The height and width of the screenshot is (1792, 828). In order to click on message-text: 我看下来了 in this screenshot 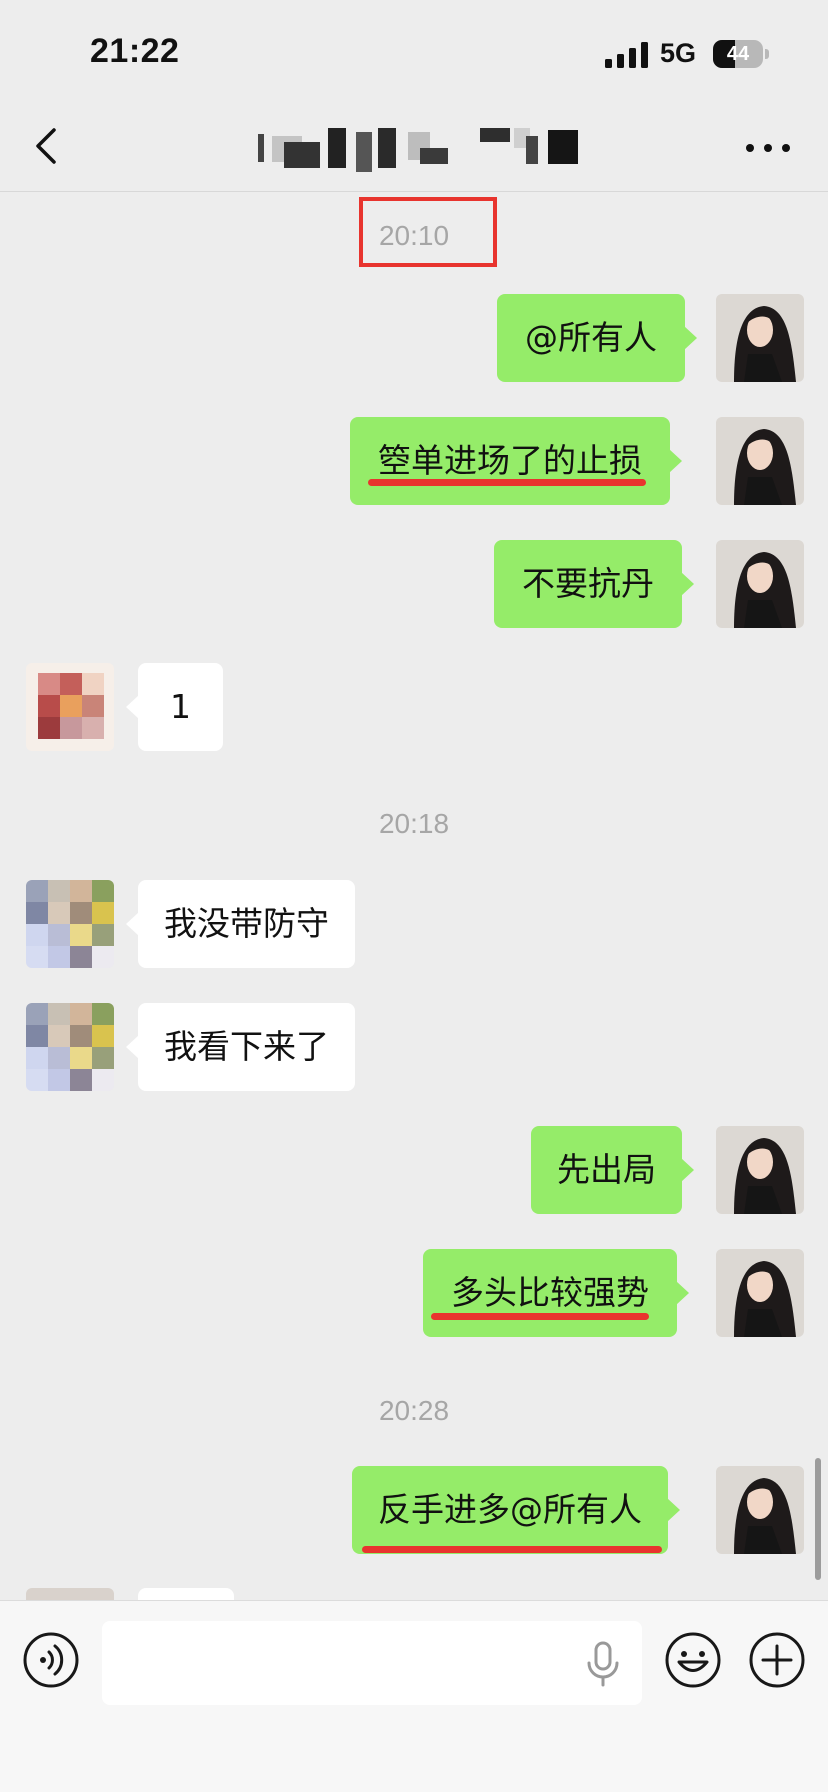, I will do `click(246, 1046)`.